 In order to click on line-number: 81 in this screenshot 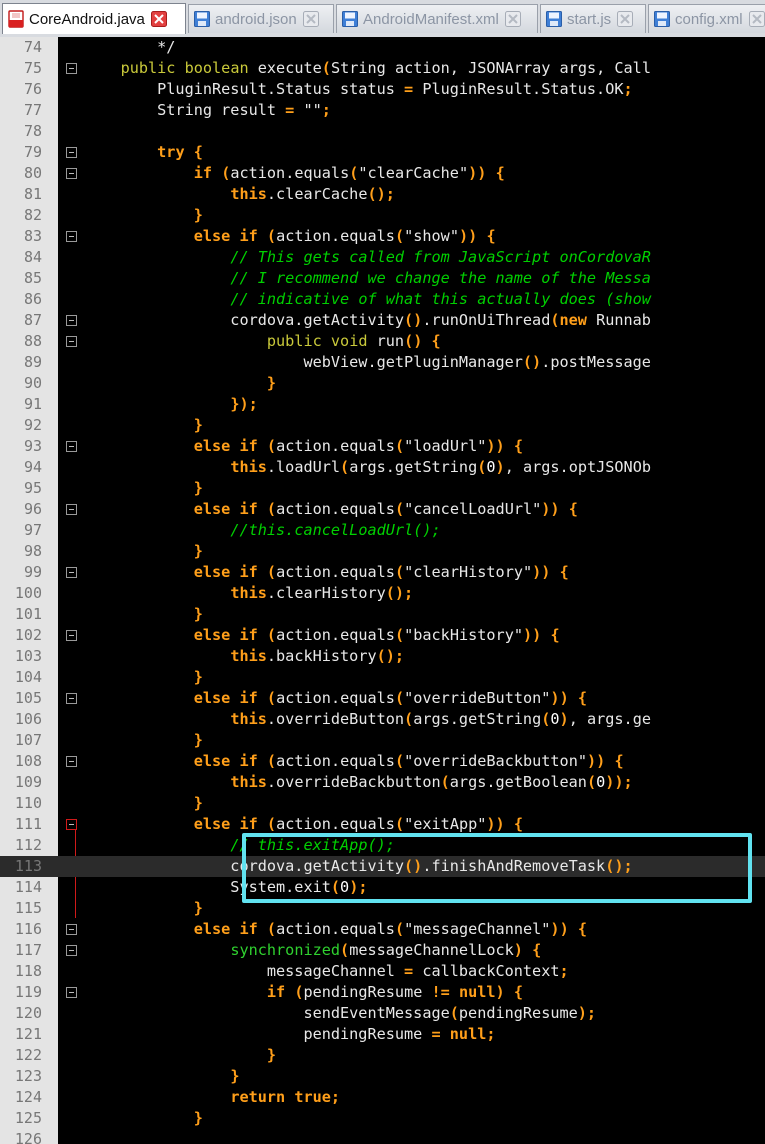, I will do `click(32, 194)`.